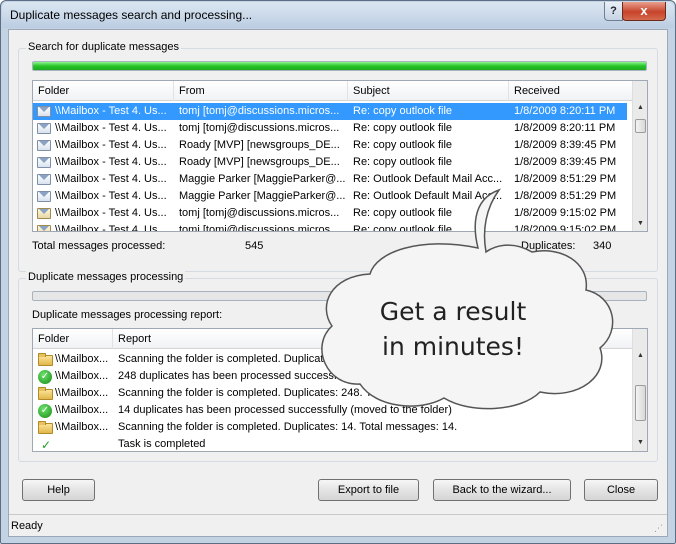 The height and width of the screenshot is (544, 676). Describe the element at coordinates (338, 525) in the screenshot. I see `status-bar: Ready ⋰` at that location.